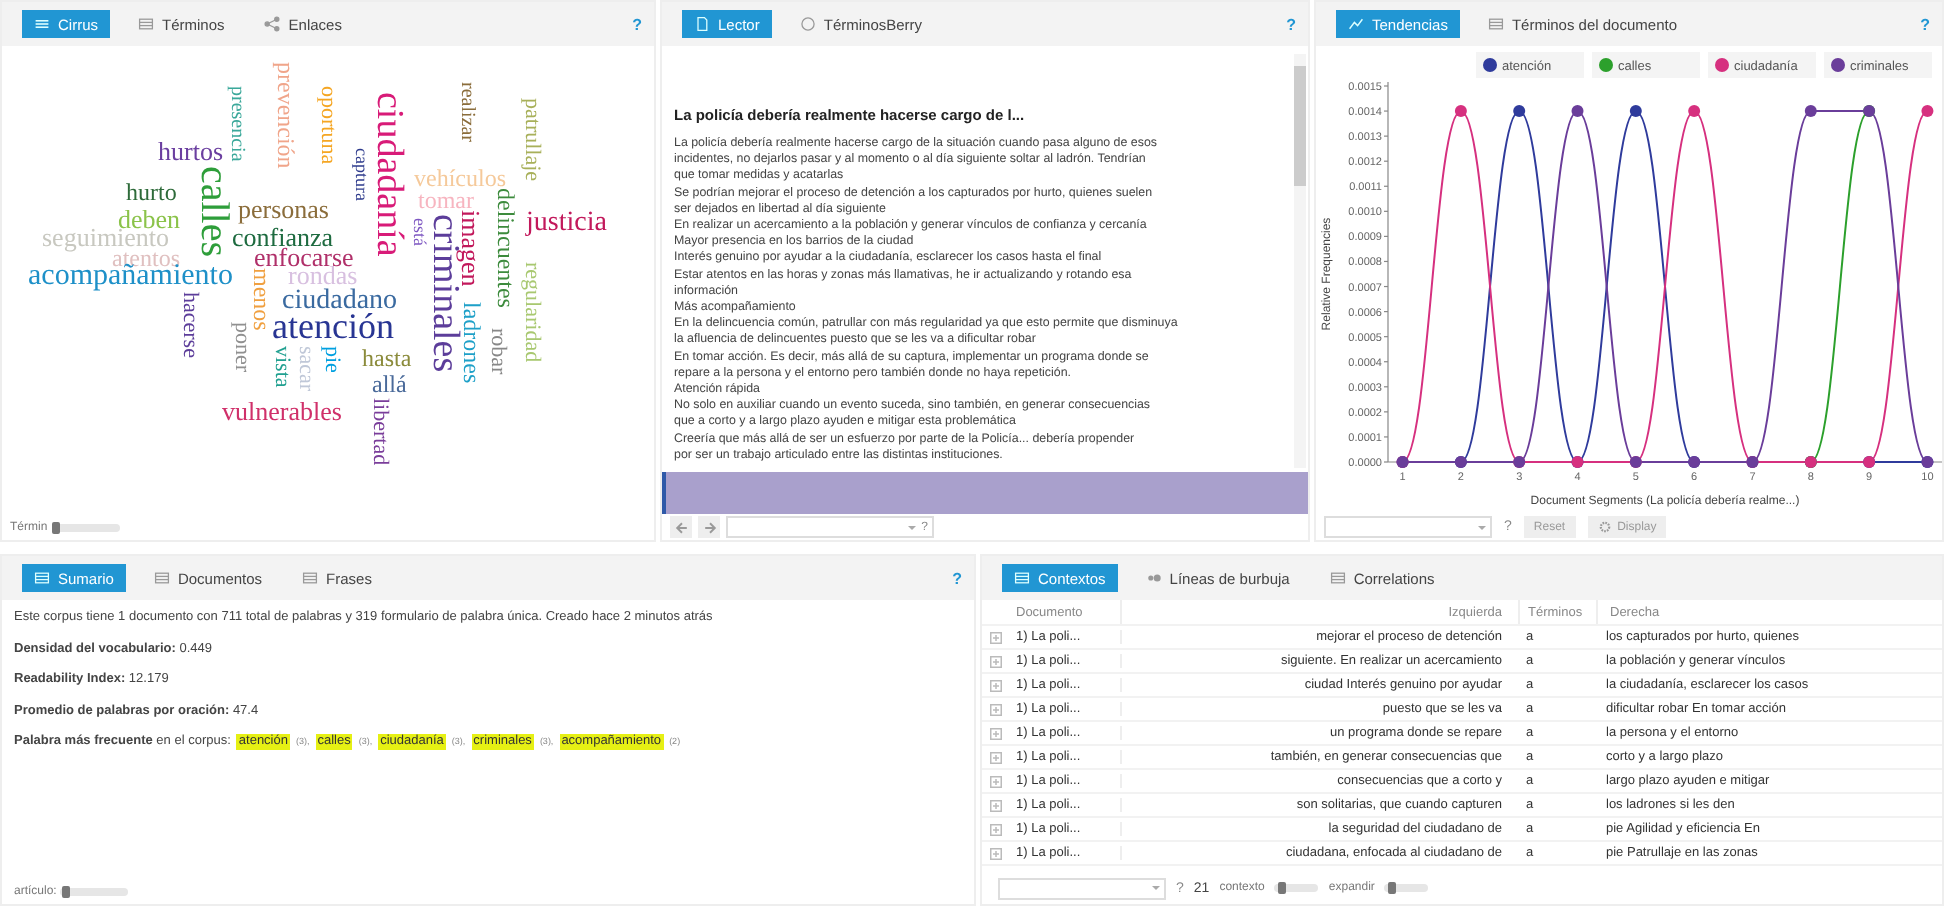 This screenshot has width=1944, height=906. I want to click on next-button, so click(709, 527).